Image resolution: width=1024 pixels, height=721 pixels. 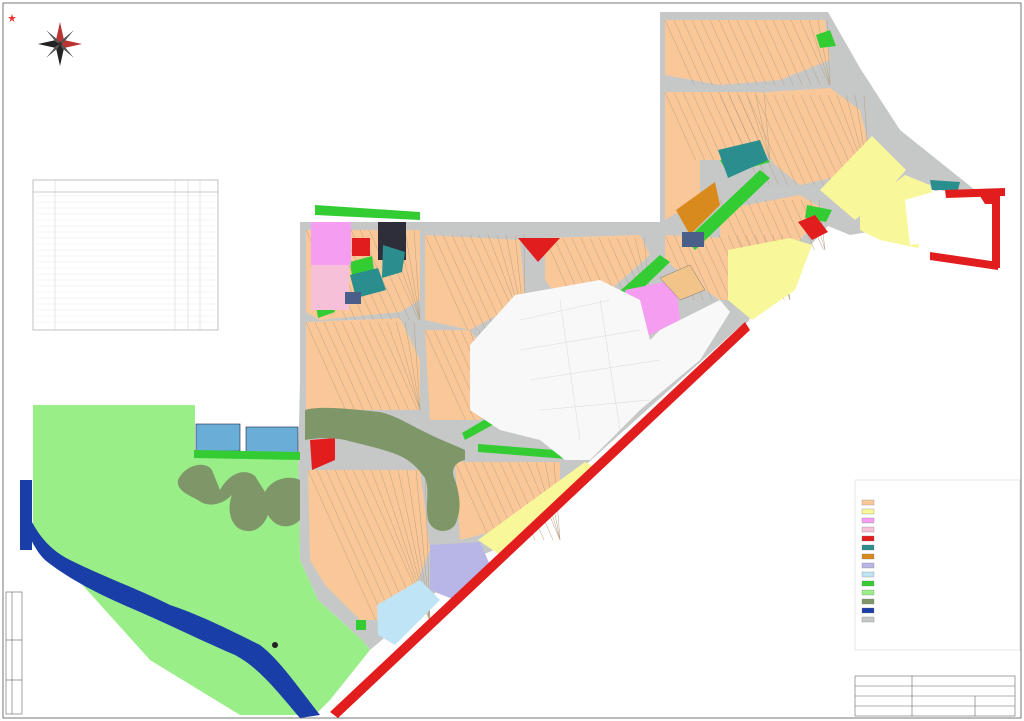 I want to click on side-stamp, so click(x=14, y=653).